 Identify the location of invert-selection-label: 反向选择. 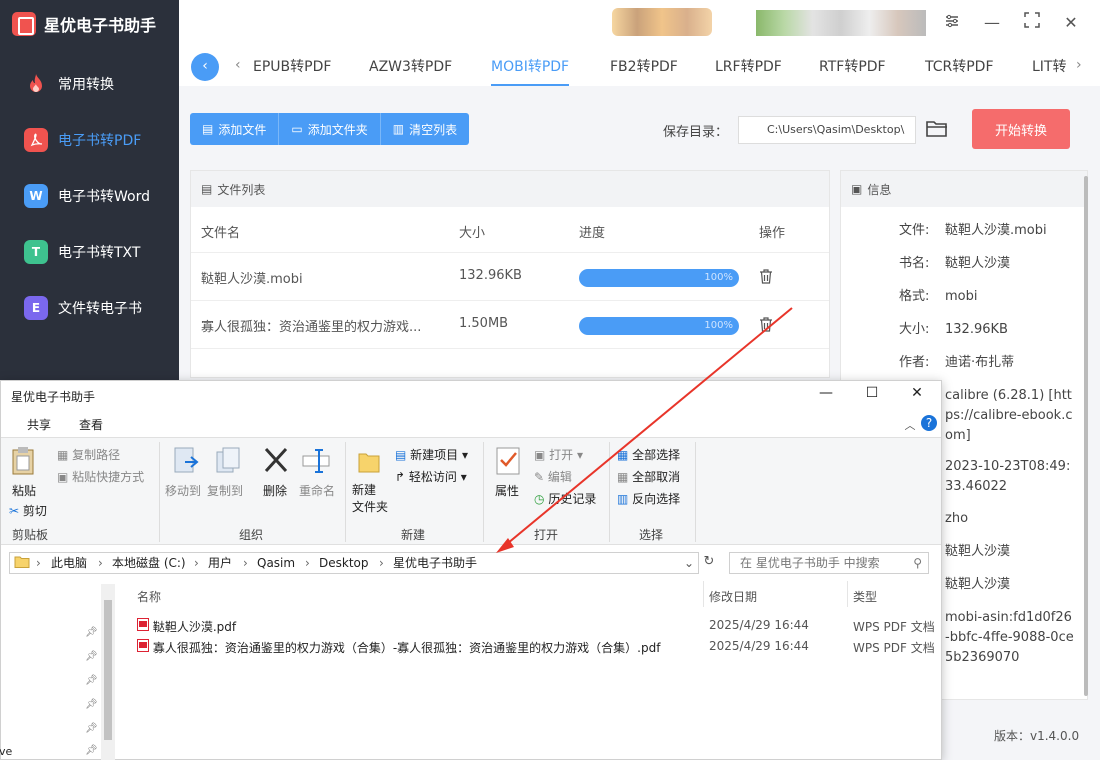
(656, 499).